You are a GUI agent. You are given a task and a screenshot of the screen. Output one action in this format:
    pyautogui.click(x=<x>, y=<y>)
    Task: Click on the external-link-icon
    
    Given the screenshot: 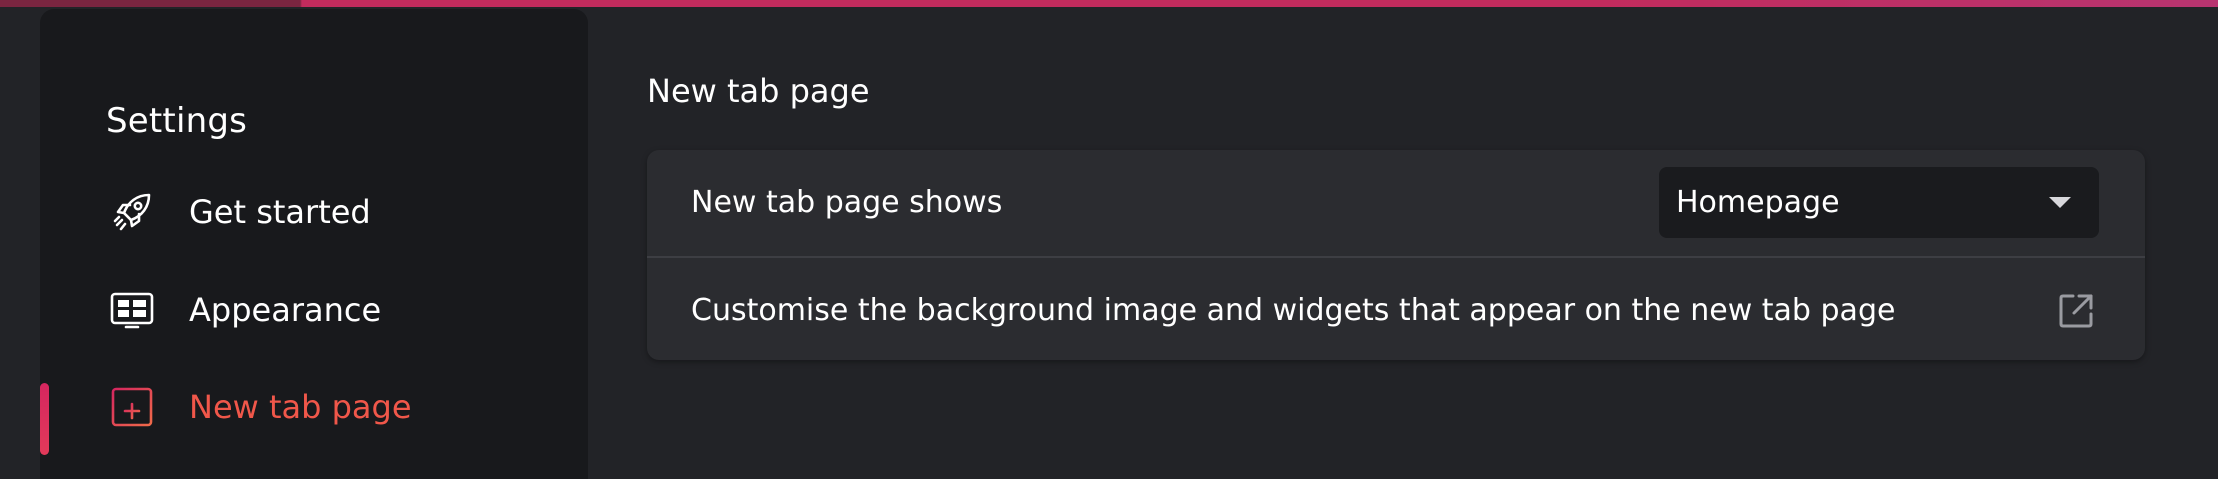 What is the action you would take?
    pyautogui.click(x=2076, y=311)
    